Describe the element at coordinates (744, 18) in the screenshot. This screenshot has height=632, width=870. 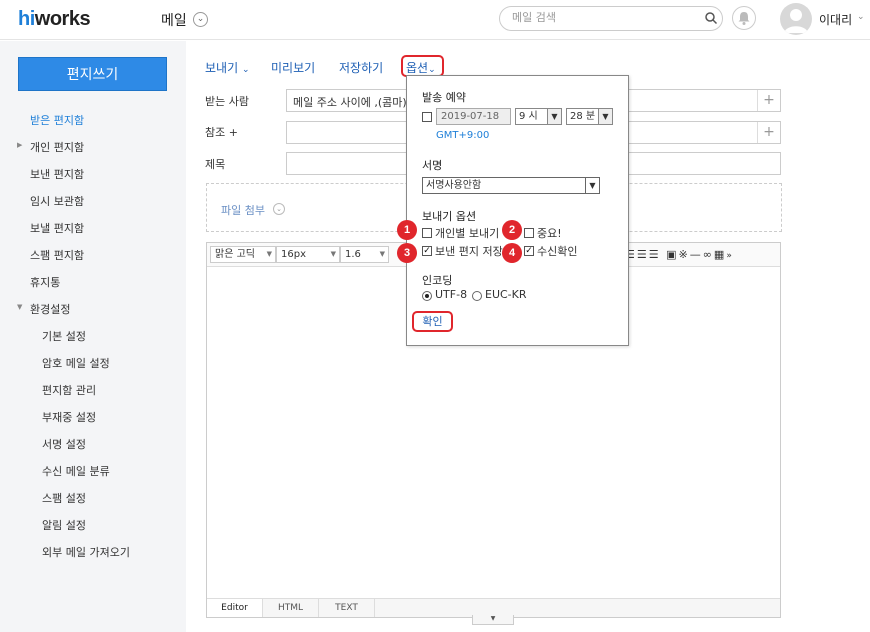
I see `notification-bell-icon` at that location.